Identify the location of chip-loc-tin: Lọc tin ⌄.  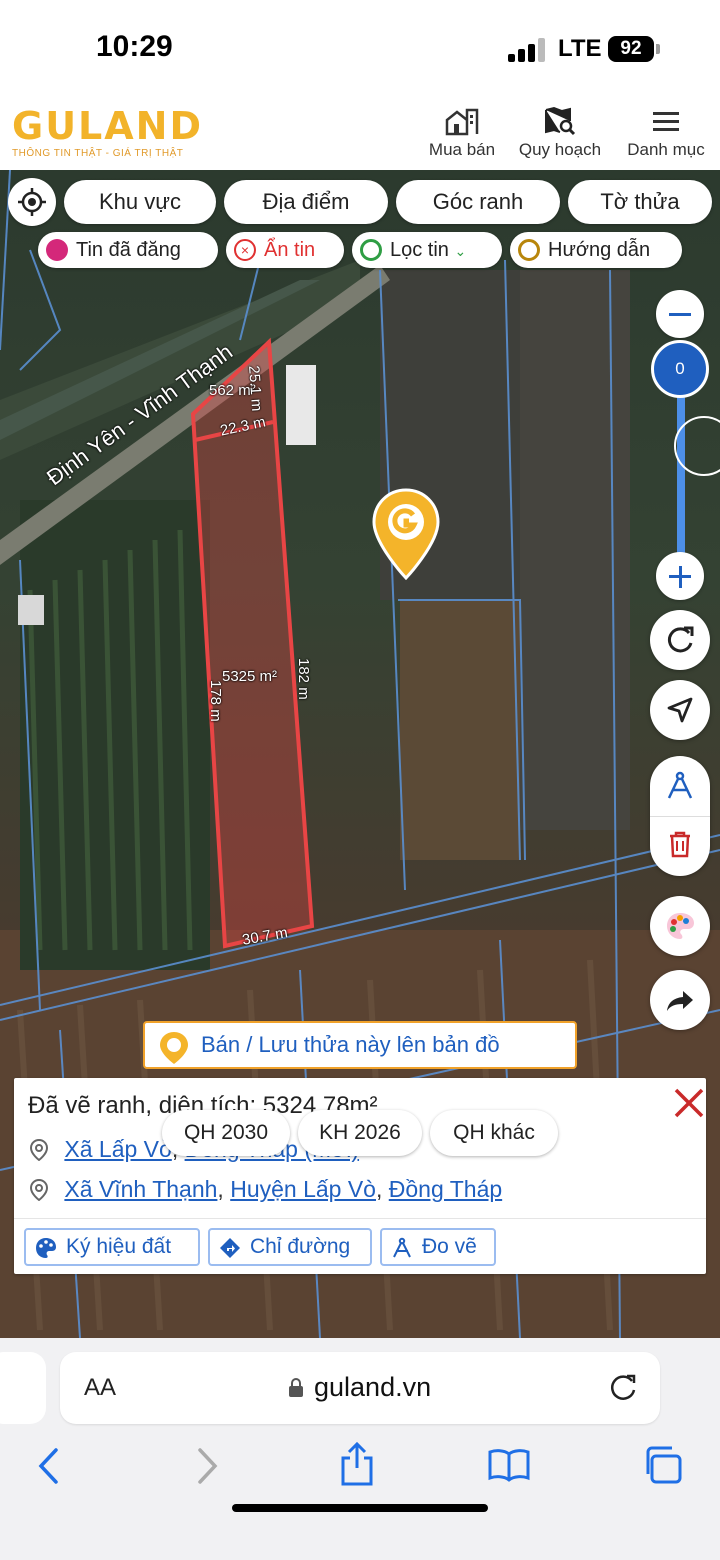
(427, 250).